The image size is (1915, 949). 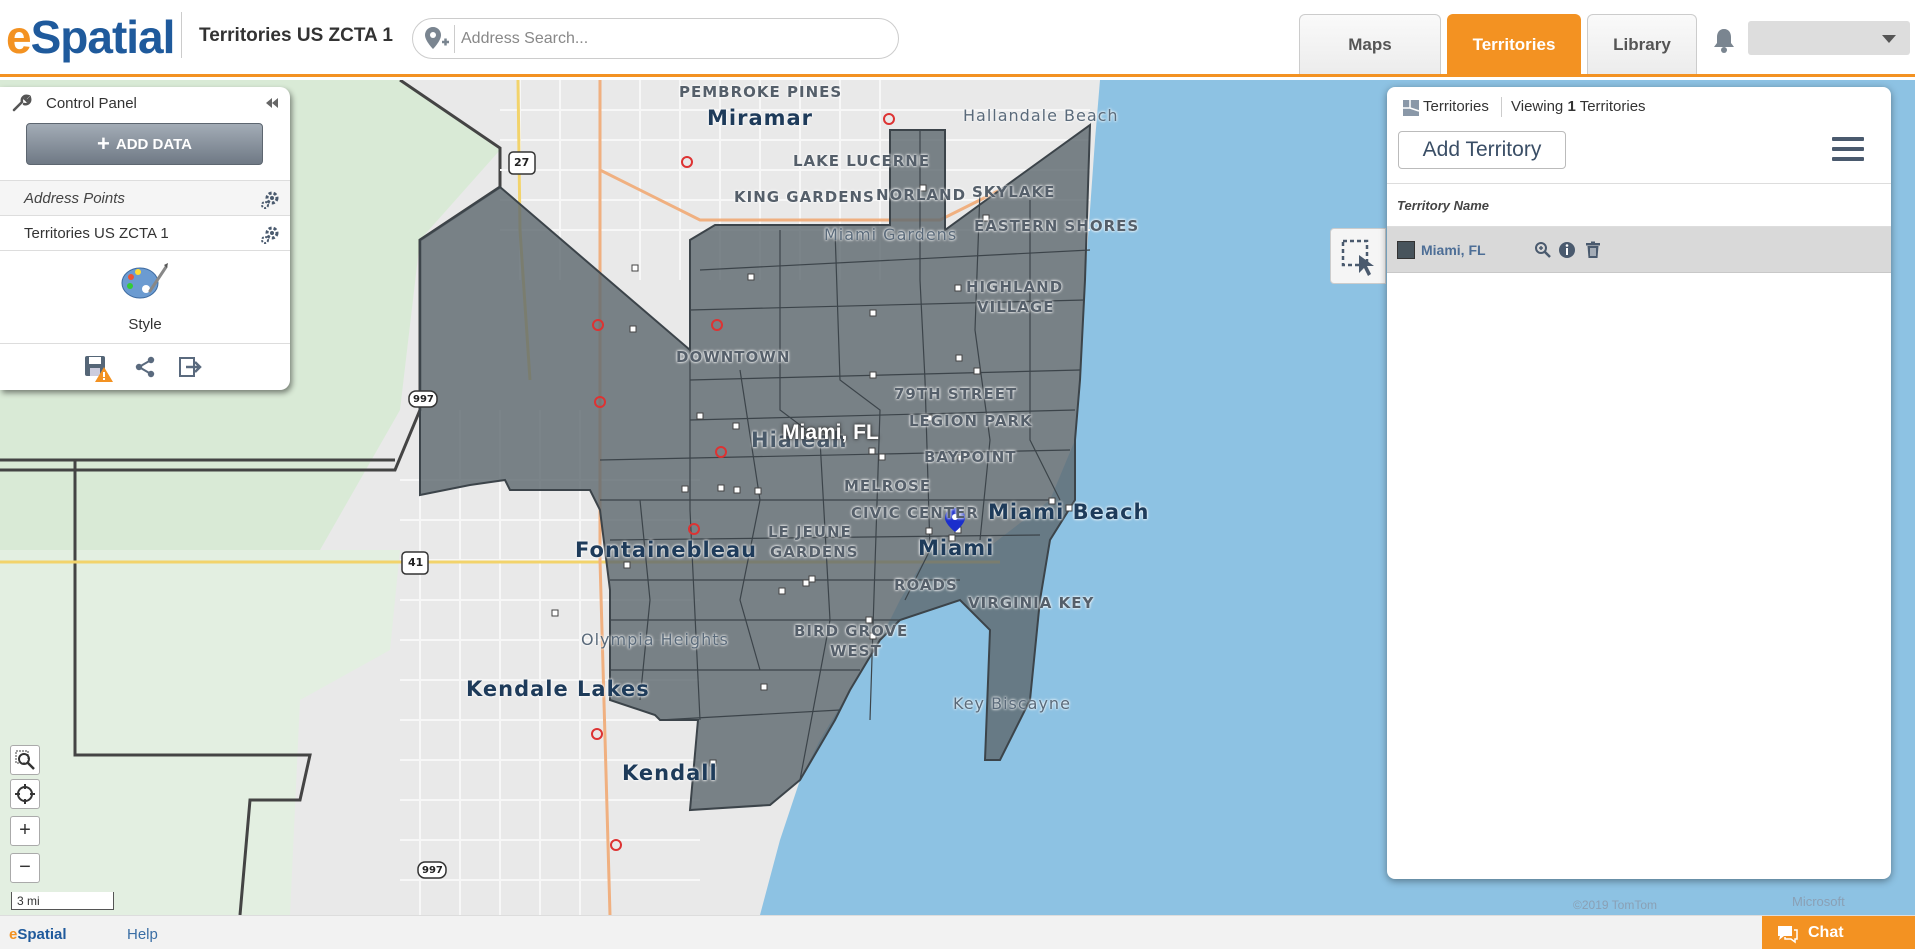 What do you see at coordinates (522, 162) in the screenshot?
I see `shield-label: 27` at bounding box center [522, 162].